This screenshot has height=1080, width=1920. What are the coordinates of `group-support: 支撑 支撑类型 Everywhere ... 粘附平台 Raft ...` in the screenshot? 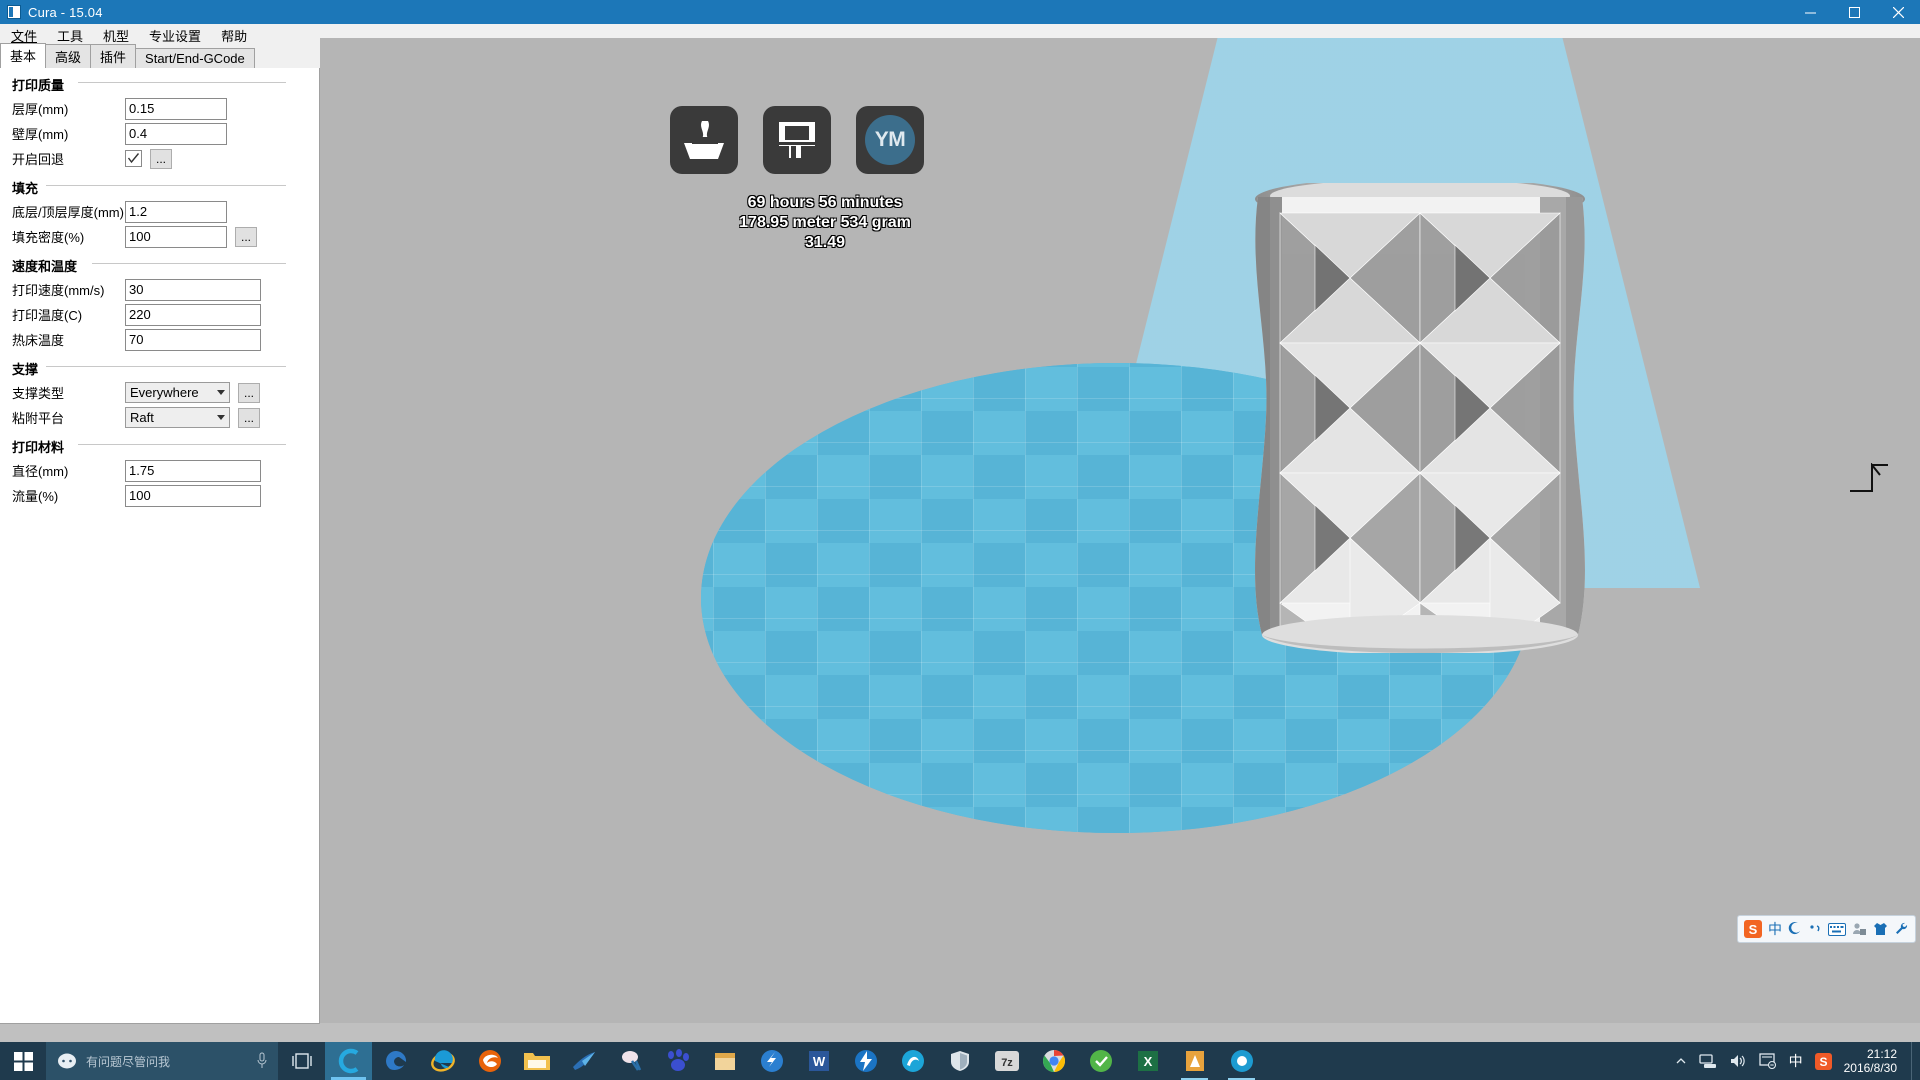 It's located at (159, 391).